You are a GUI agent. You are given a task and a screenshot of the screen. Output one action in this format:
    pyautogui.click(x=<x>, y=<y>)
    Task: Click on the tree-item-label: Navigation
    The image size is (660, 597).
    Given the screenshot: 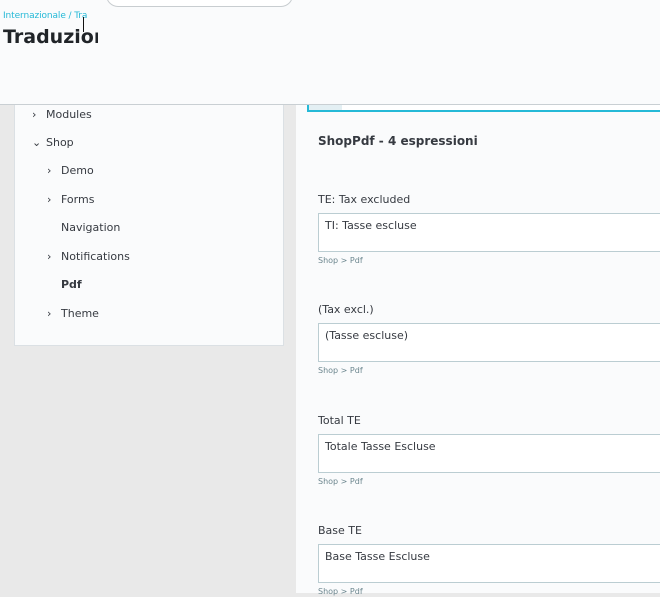 What is the action you would take?
    pyautogui.click(x=91, y=227)
    